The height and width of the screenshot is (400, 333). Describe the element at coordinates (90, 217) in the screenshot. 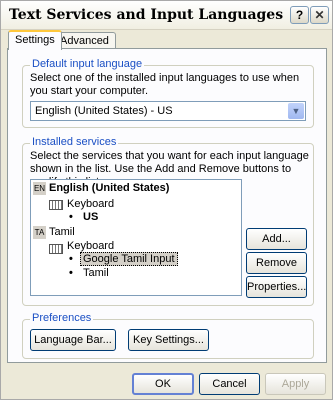

I see `tree-item-us: US` at that location.